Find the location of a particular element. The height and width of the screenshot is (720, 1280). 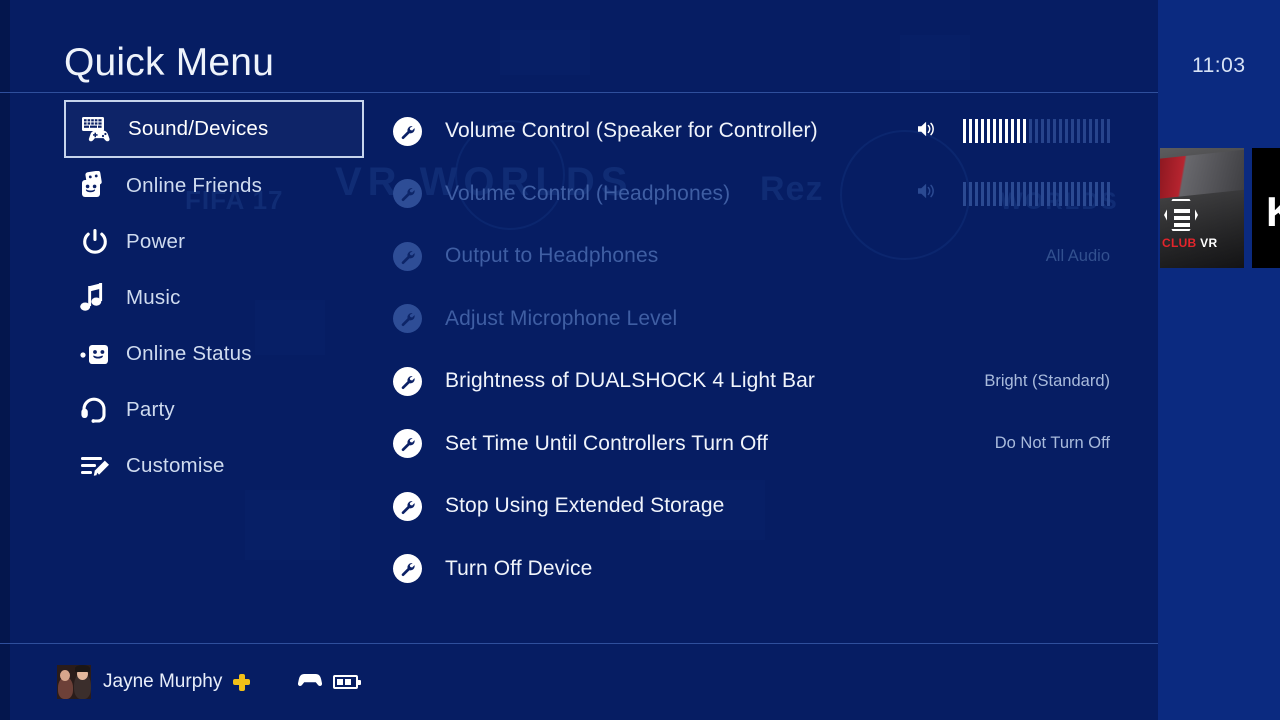

music-note-icon is located at coordinates (103, 298).